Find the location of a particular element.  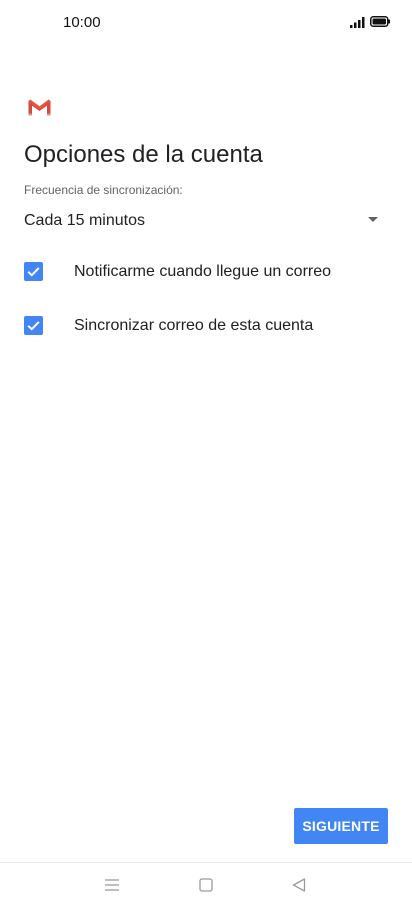

home-icon is located at coordinates (206, 885).